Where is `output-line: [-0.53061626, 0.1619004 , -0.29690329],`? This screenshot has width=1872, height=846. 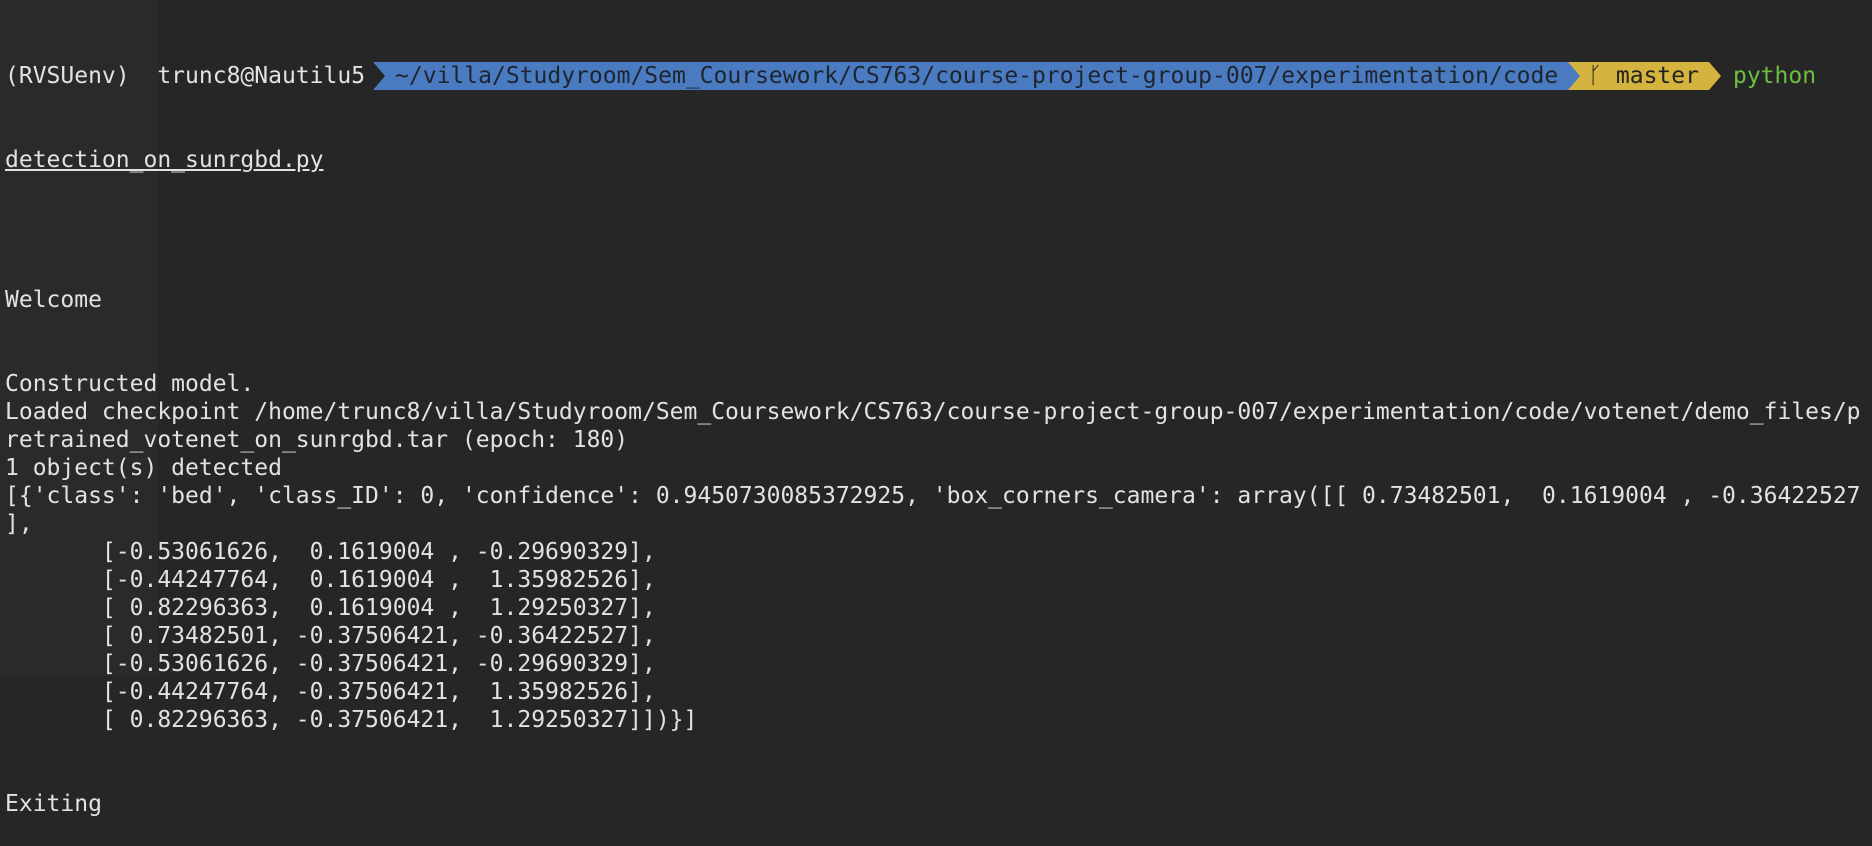
output-line: [-0.53061626, 0.1619004 , -0.29690329], is located at coordinates (330, 552).